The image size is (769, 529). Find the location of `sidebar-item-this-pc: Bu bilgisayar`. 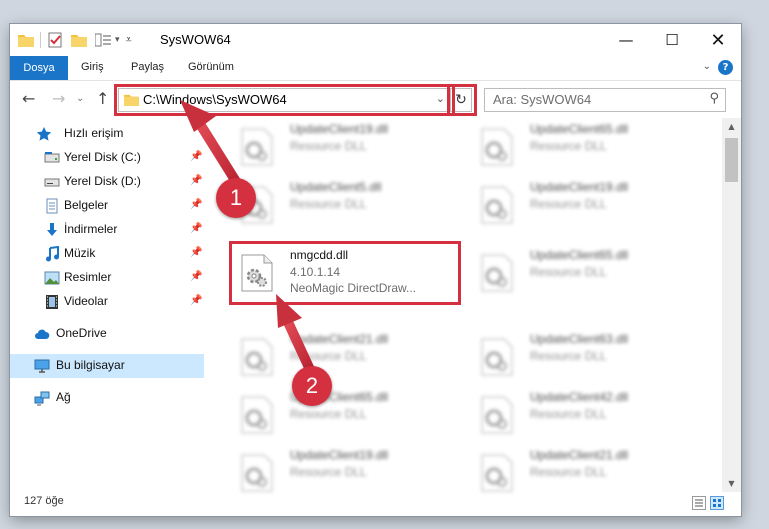

sidebar-item-this-pc: Bu bilgisayar is located at coordinates (107, 366).